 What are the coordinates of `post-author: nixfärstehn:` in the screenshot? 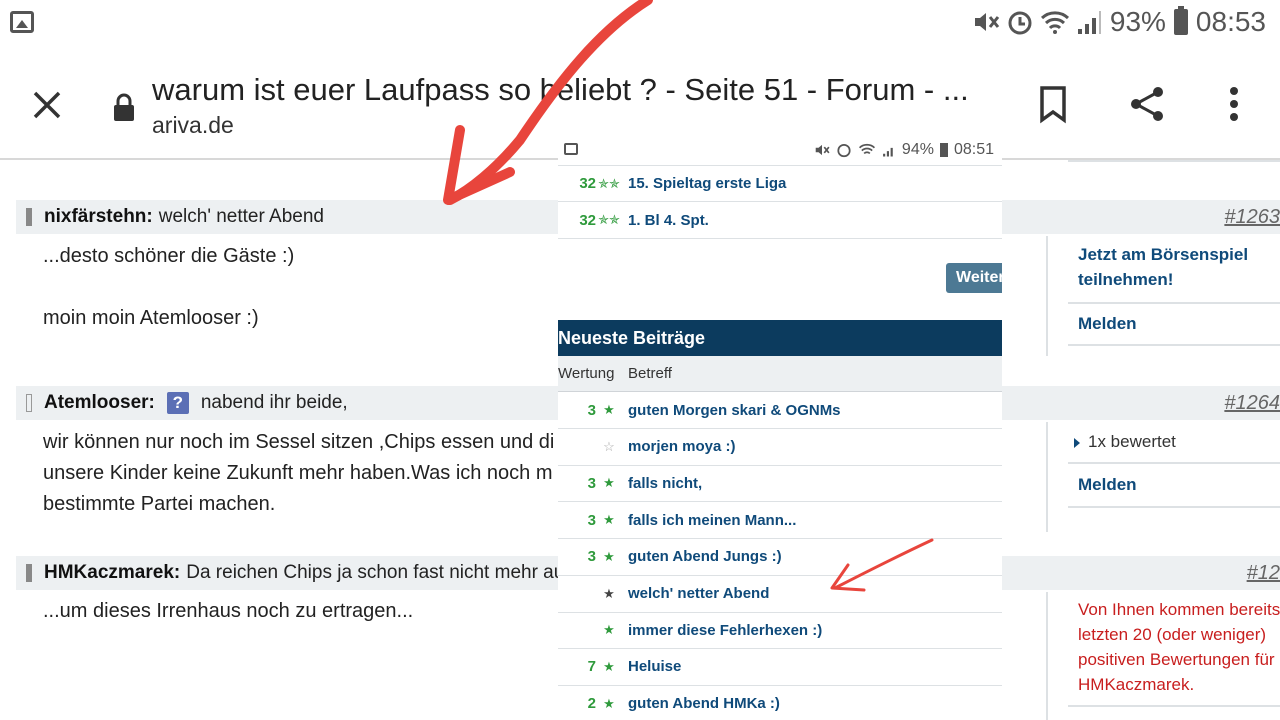 It's located at (98, 217).